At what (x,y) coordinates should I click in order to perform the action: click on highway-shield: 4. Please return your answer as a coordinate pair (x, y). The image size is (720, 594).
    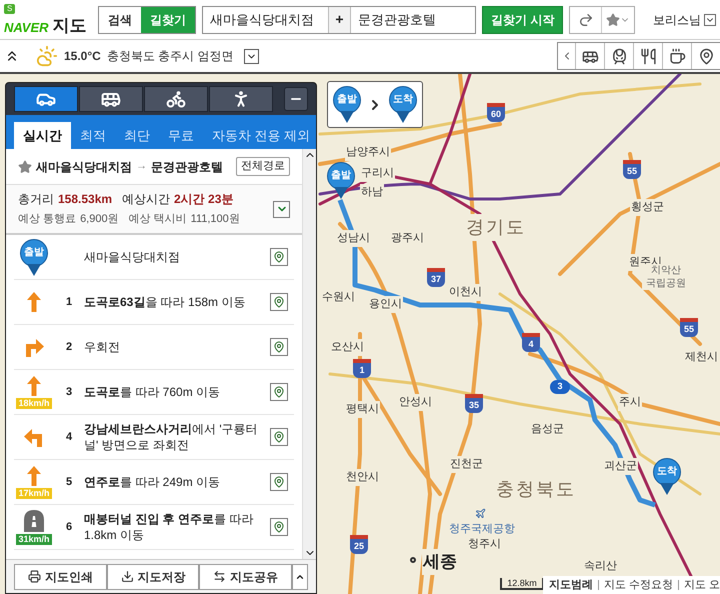
    Looking at the image, I should click on (531, 342).